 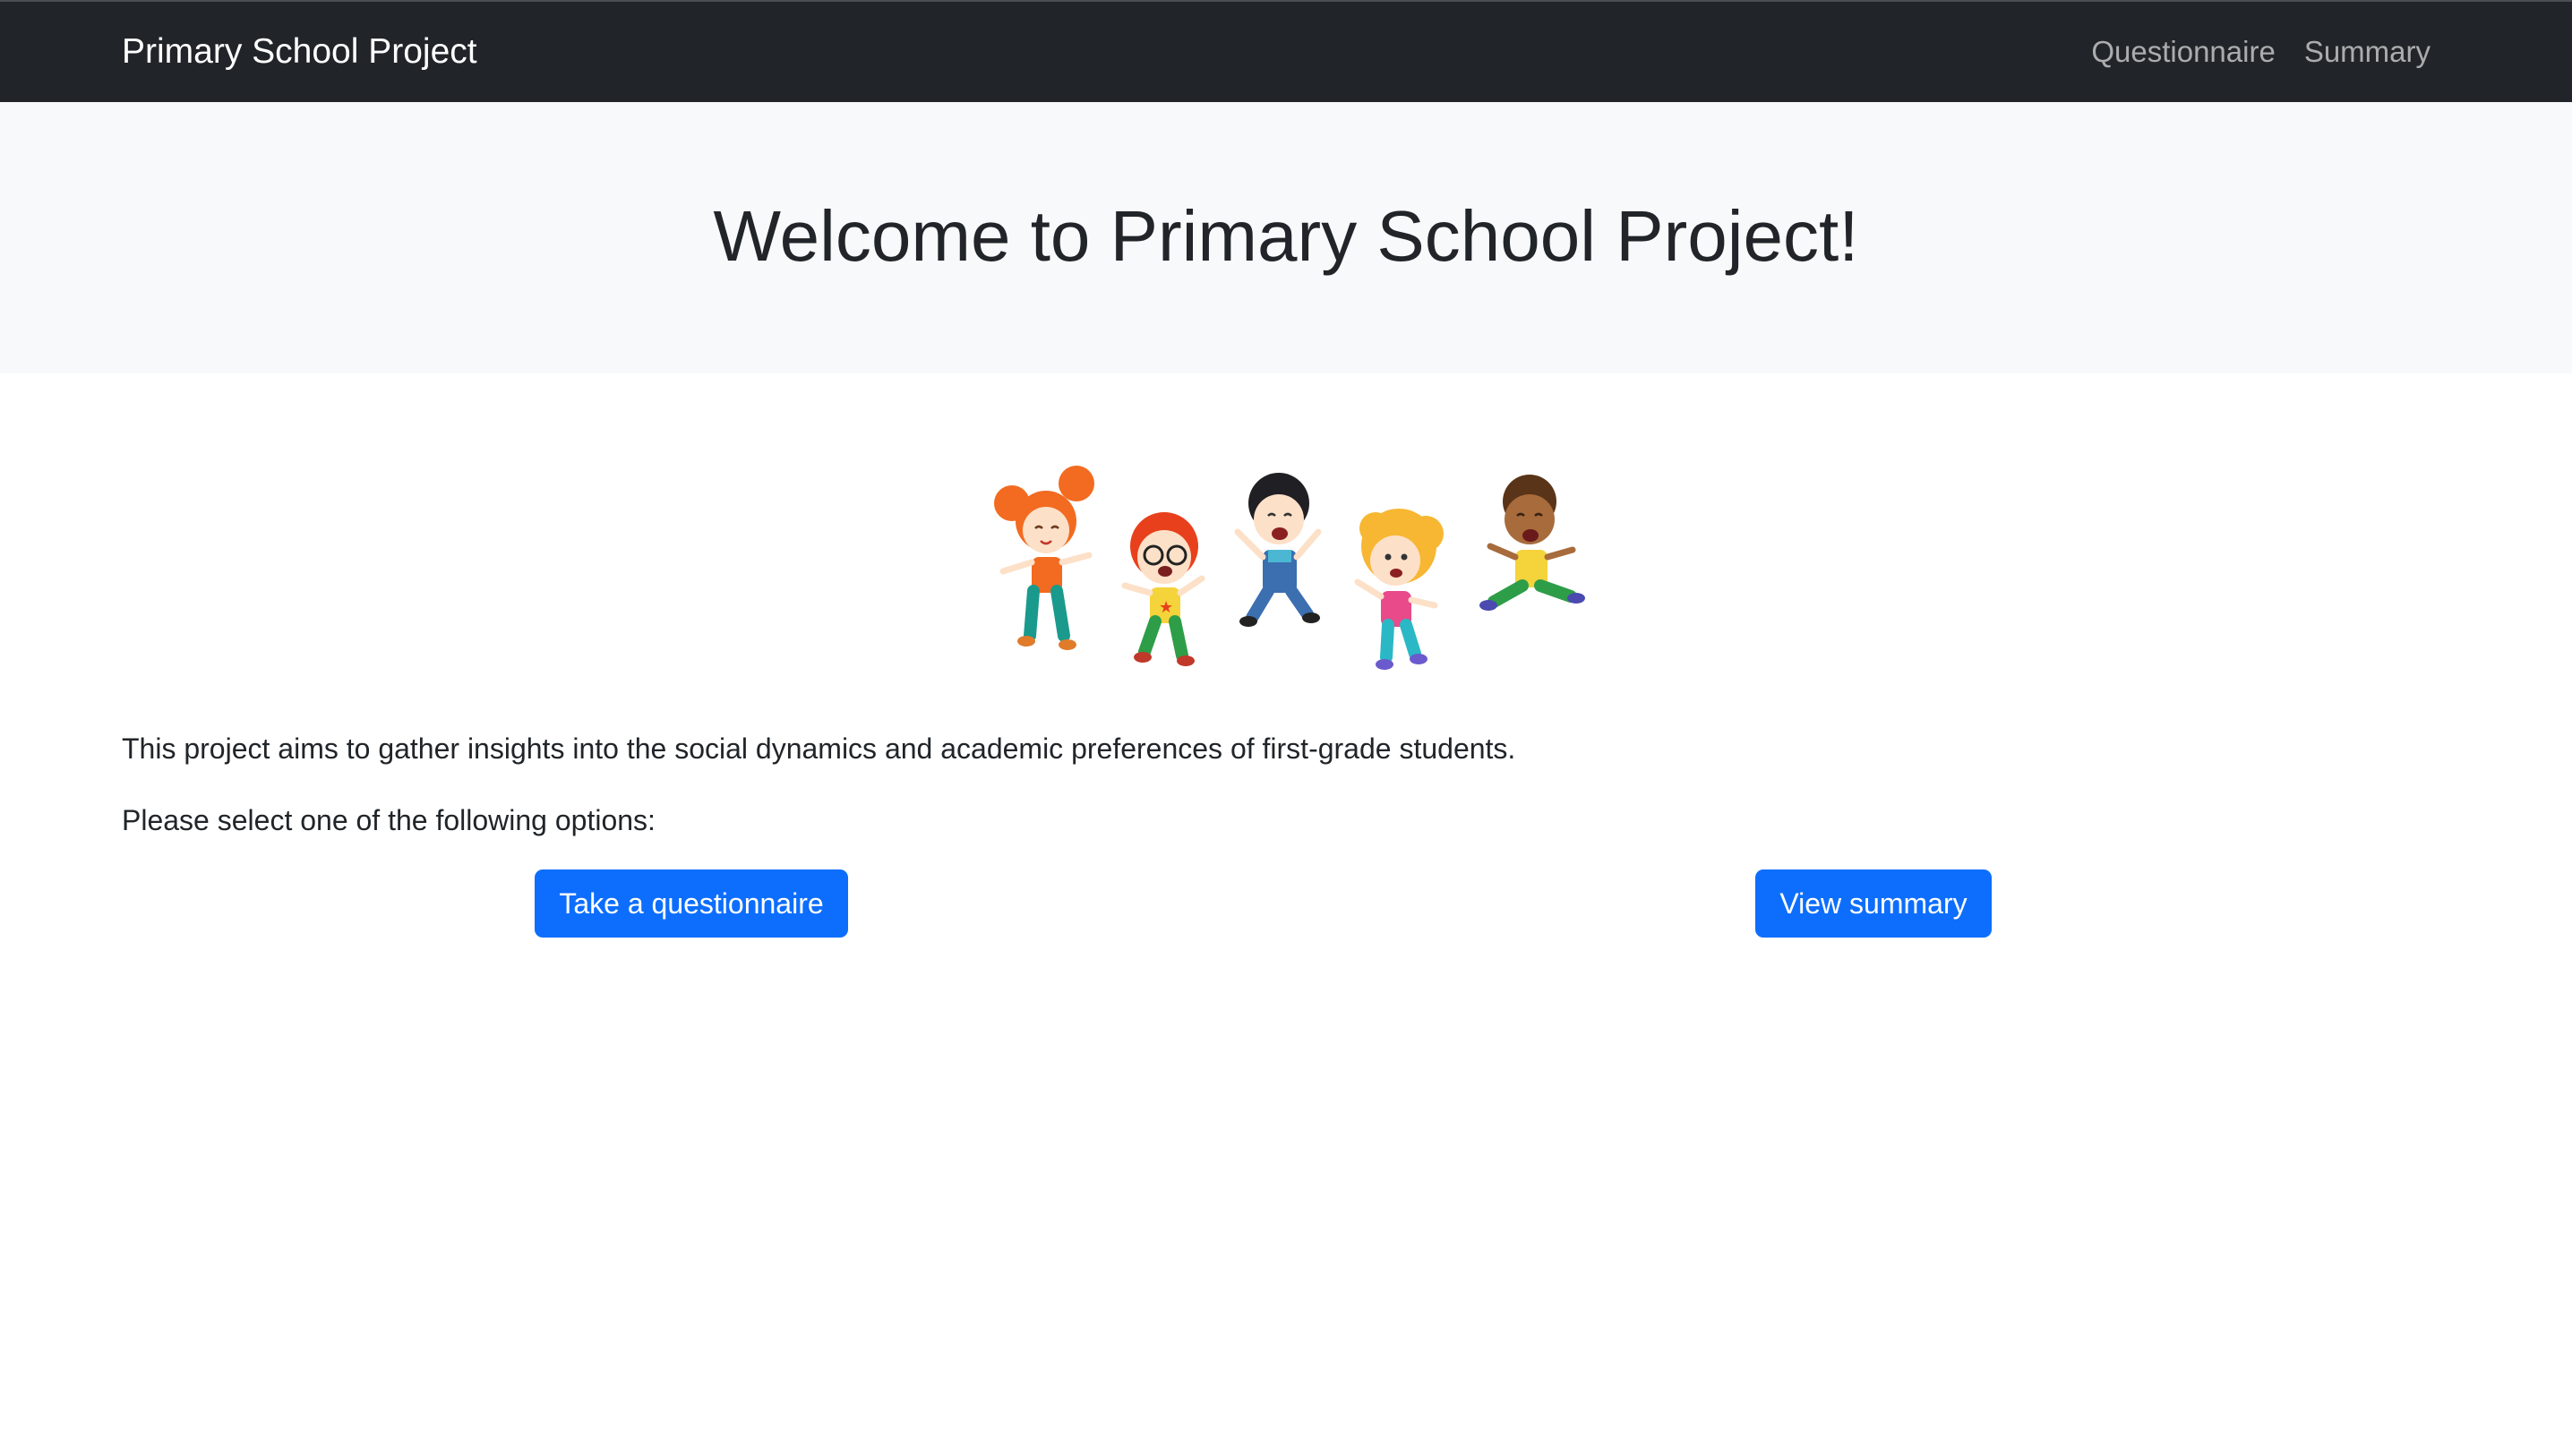 I want to click on child-5-icon, so click(x=1532, y=543).